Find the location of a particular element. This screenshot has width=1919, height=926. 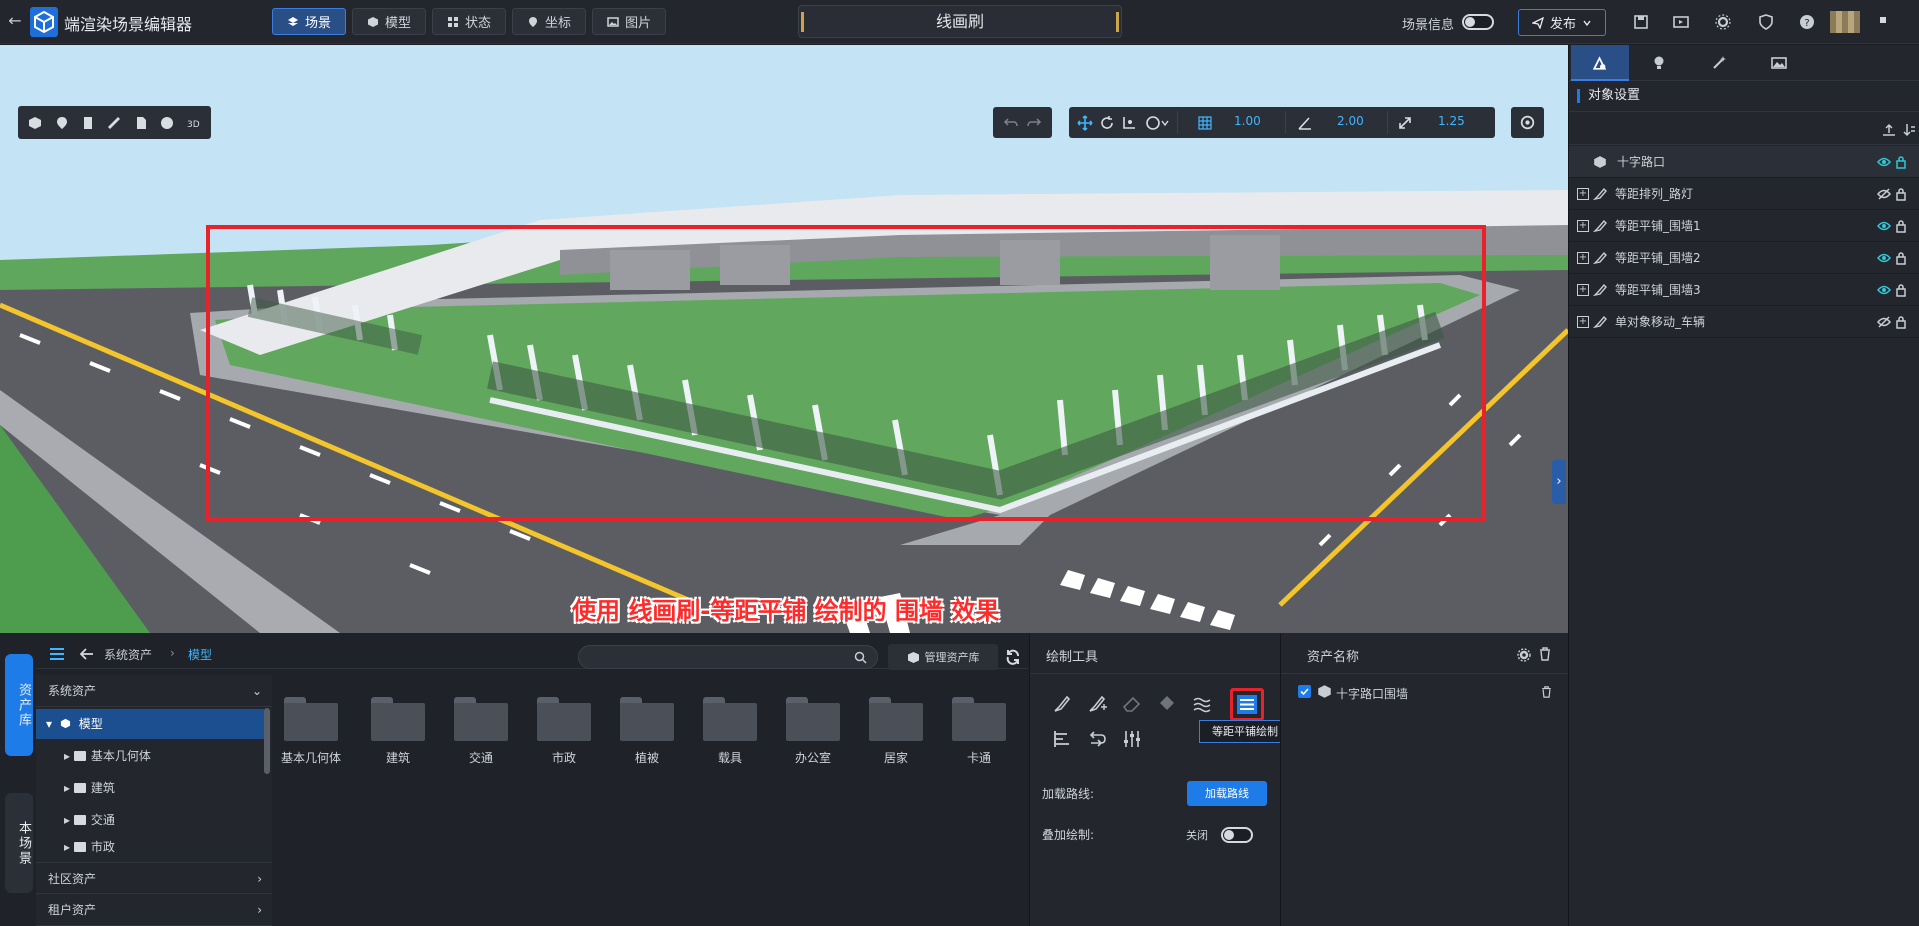

import-icon is located at coordinates (1889, 130).